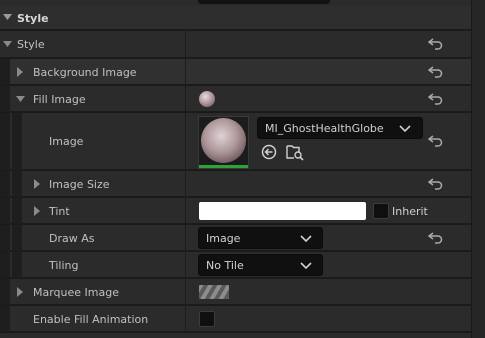 The image size is (485, 338). What do you see at coordinates (85, 72) in the screenshot?
I see `row-label: Background Image` at bounding box center [85, 72].